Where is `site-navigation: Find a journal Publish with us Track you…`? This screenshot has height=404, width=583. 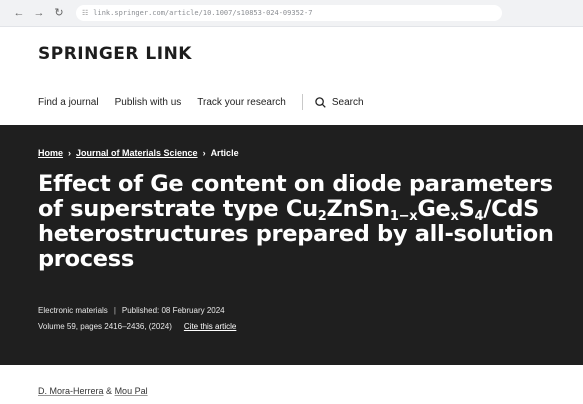 site-navigation: Find a journal Publish with us Track you… is located at coordinates (201, 102).